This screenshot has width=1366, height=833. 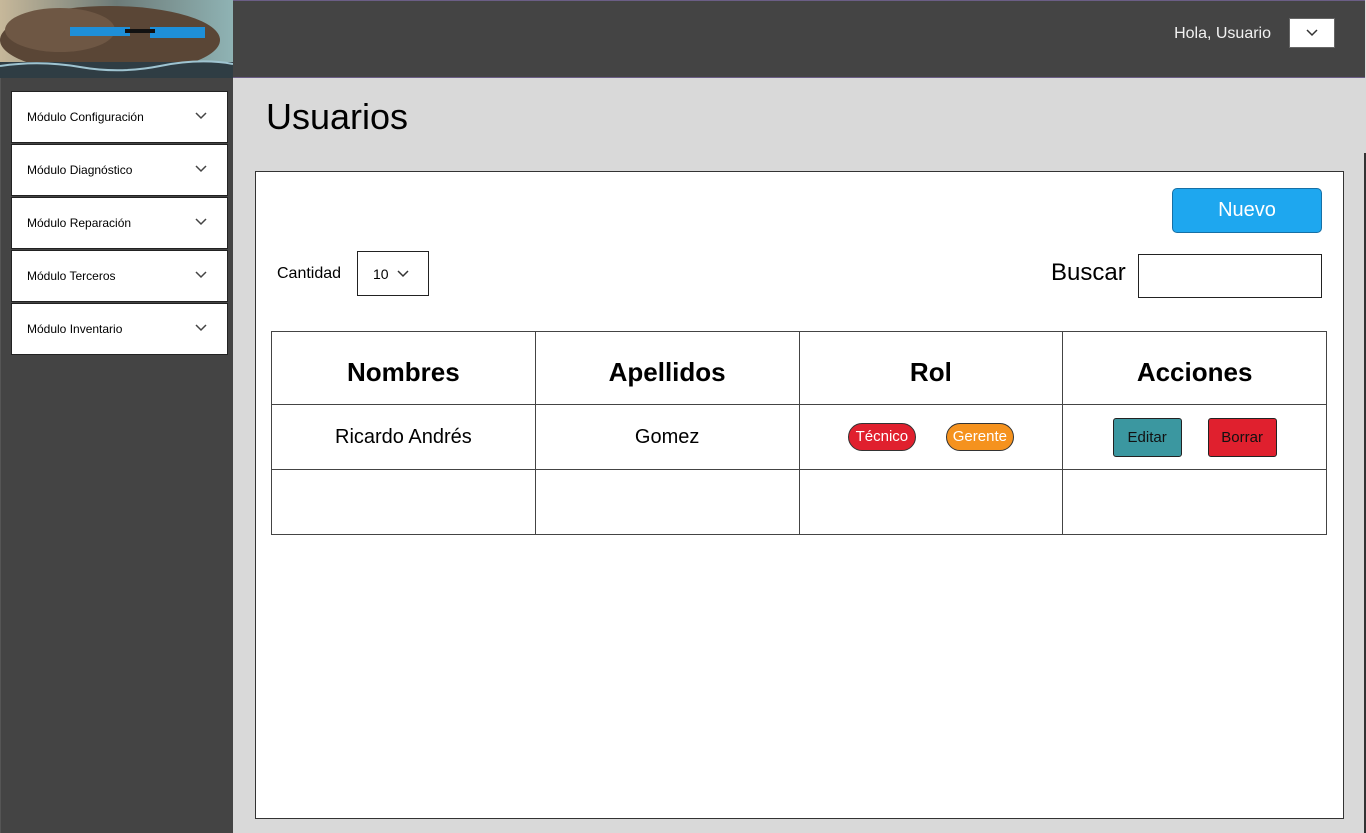 I want to click on user-menu-dropdown, so click(x=1312, y=33).